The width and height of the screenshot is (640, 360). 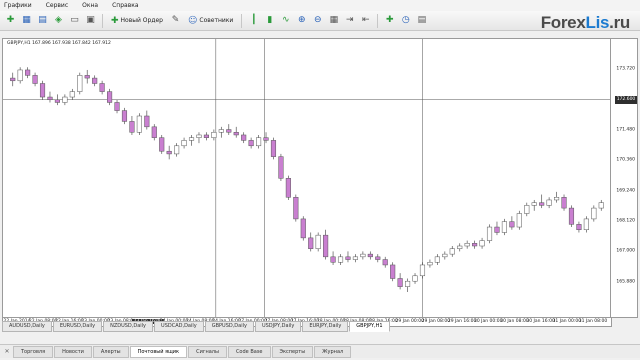 What do you see at coordinates (389, 20) in the screenshot?
I see `indicators-icon: ✚` at bounding box center [389, 20].